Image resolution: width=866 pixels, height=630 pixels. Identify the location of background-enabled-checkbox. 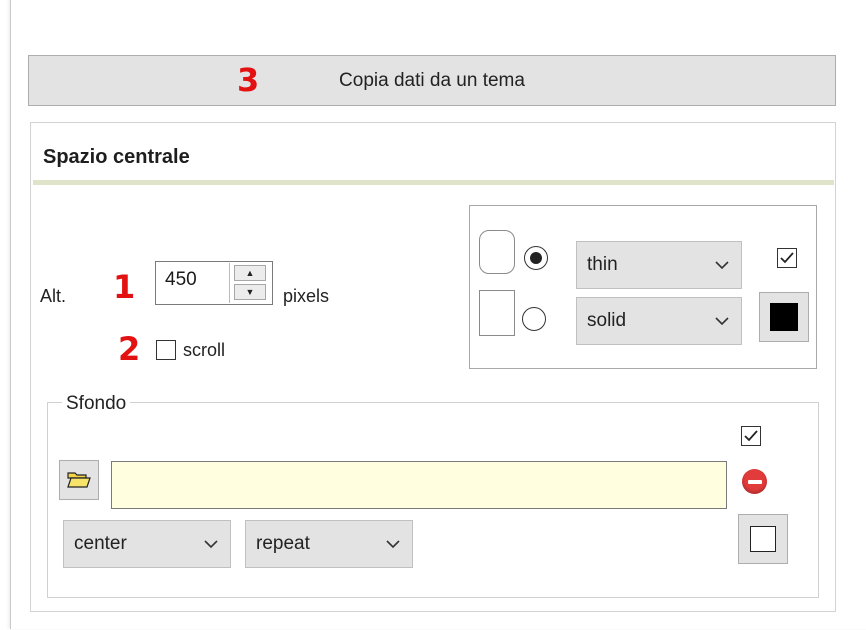
(751, 436).